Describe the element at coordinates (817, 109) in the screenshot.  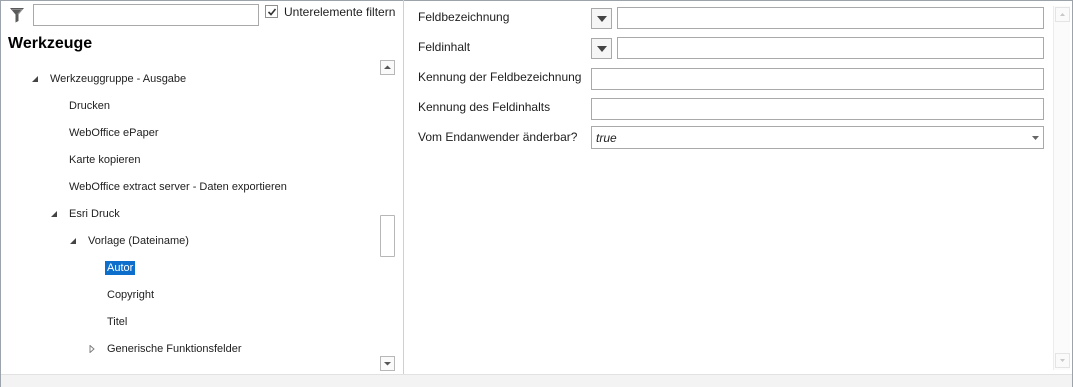
I see `kennung-feldinhalt-field` at that location.